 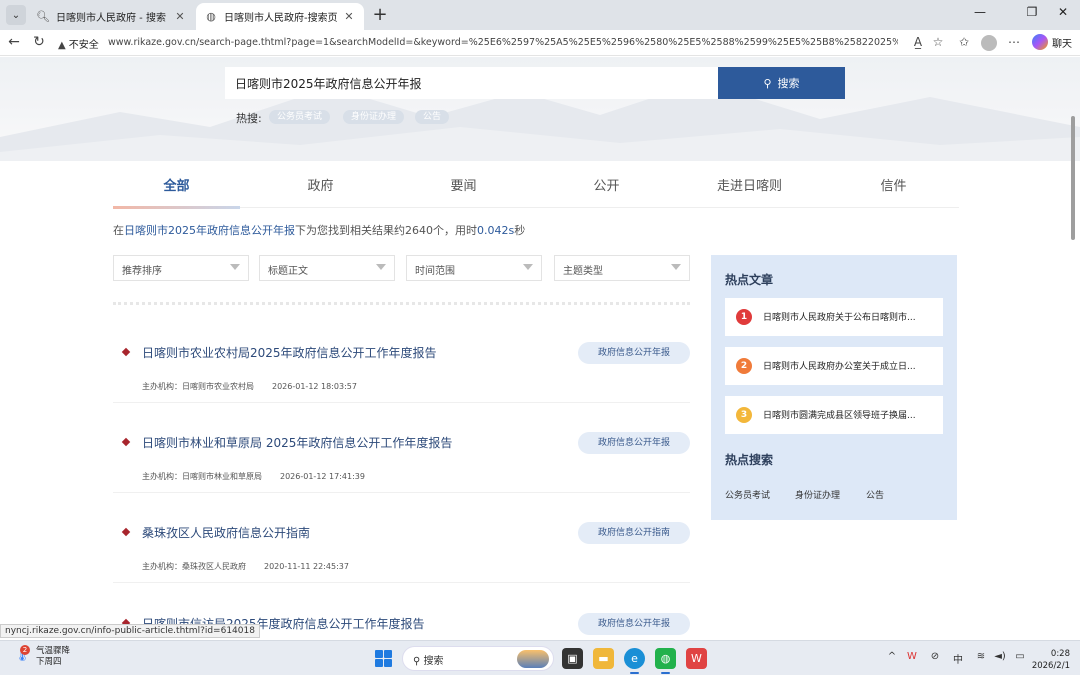 What do you see at coordinates (634, 533) in the screenshot?
I see `result-category-tag: 政府信息公开指南` at bounding box center [634, 533].